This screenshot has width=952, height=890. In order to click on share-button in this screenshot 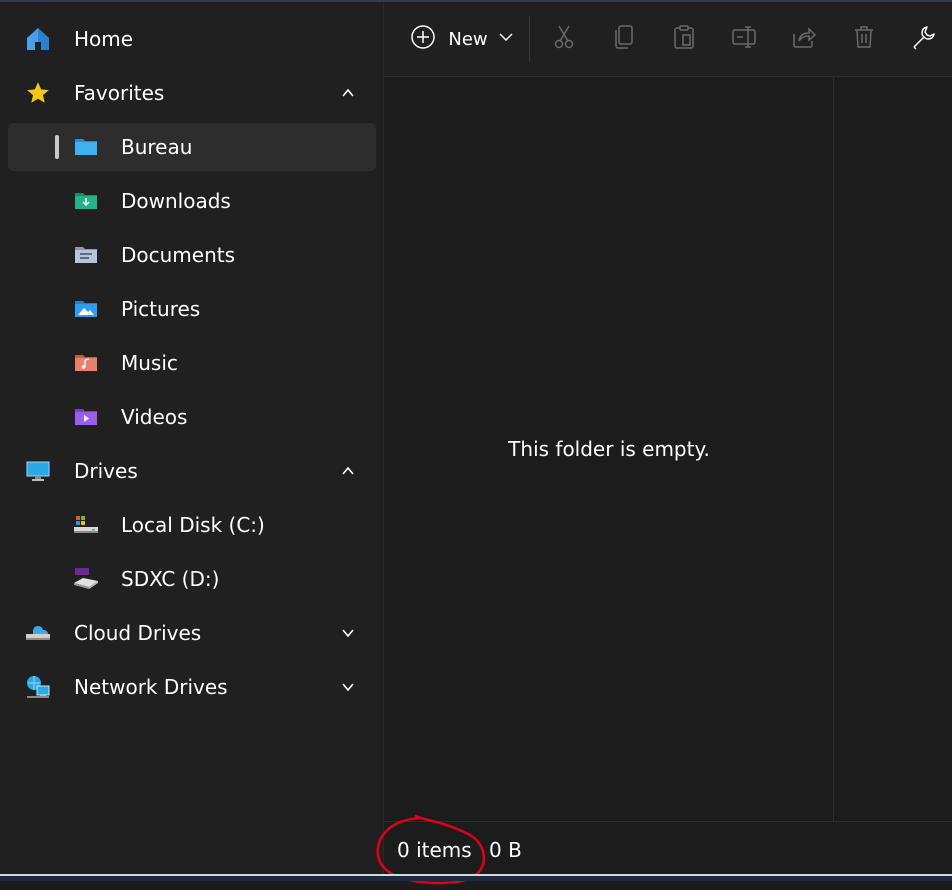, I will do `click(804, 39)`.